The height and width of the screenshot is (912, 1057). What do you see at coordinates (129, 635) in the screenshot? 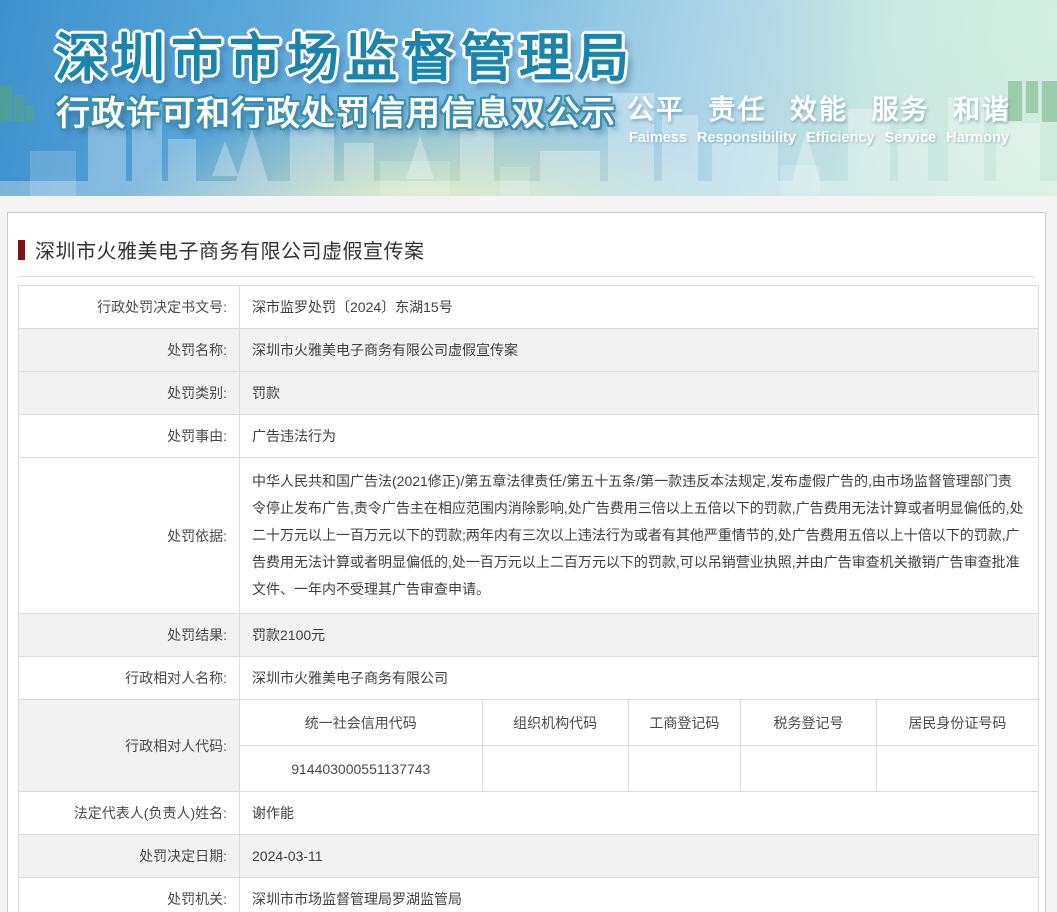
I see `row-label: 处罚结果:` at bounding box center [129, 635].